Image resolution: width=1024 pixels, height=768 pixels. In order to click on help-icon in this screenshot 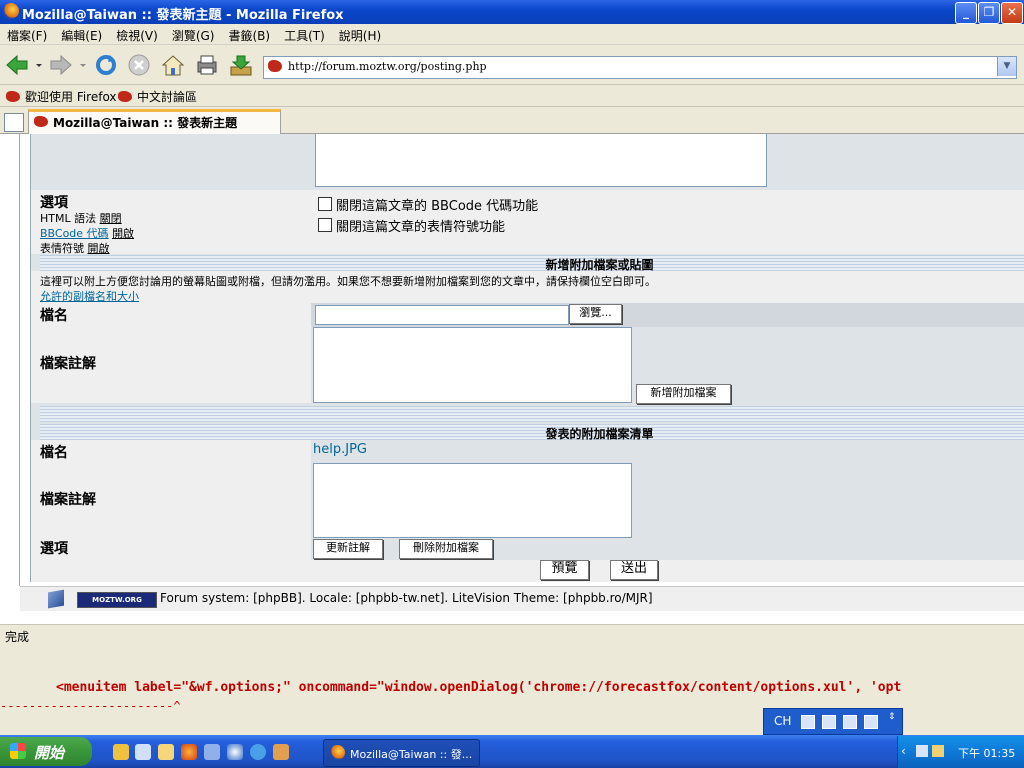, I will do `click(871, 722)`.